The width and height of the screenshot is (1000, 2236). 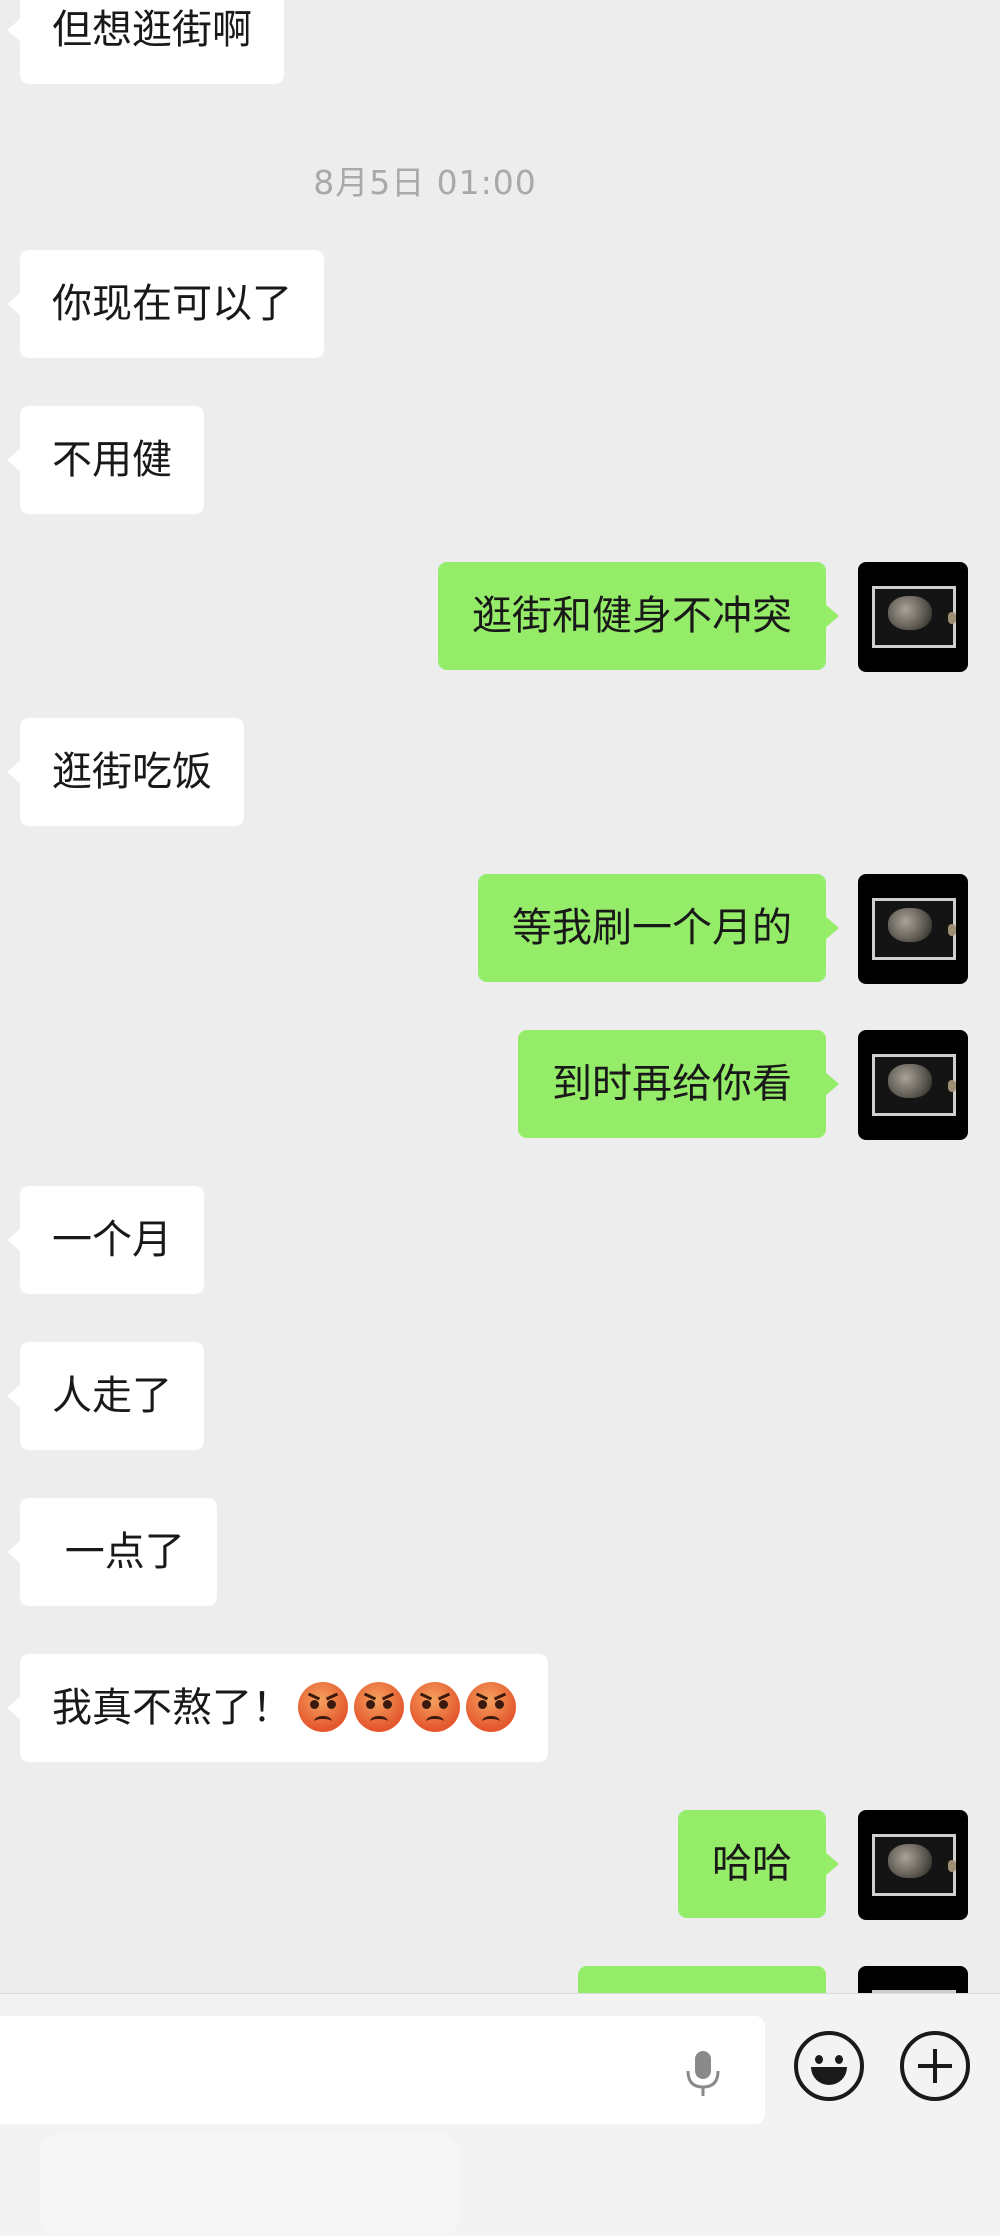 I want to click on message-incoming: 一点了, so click(x=112, y=1552).